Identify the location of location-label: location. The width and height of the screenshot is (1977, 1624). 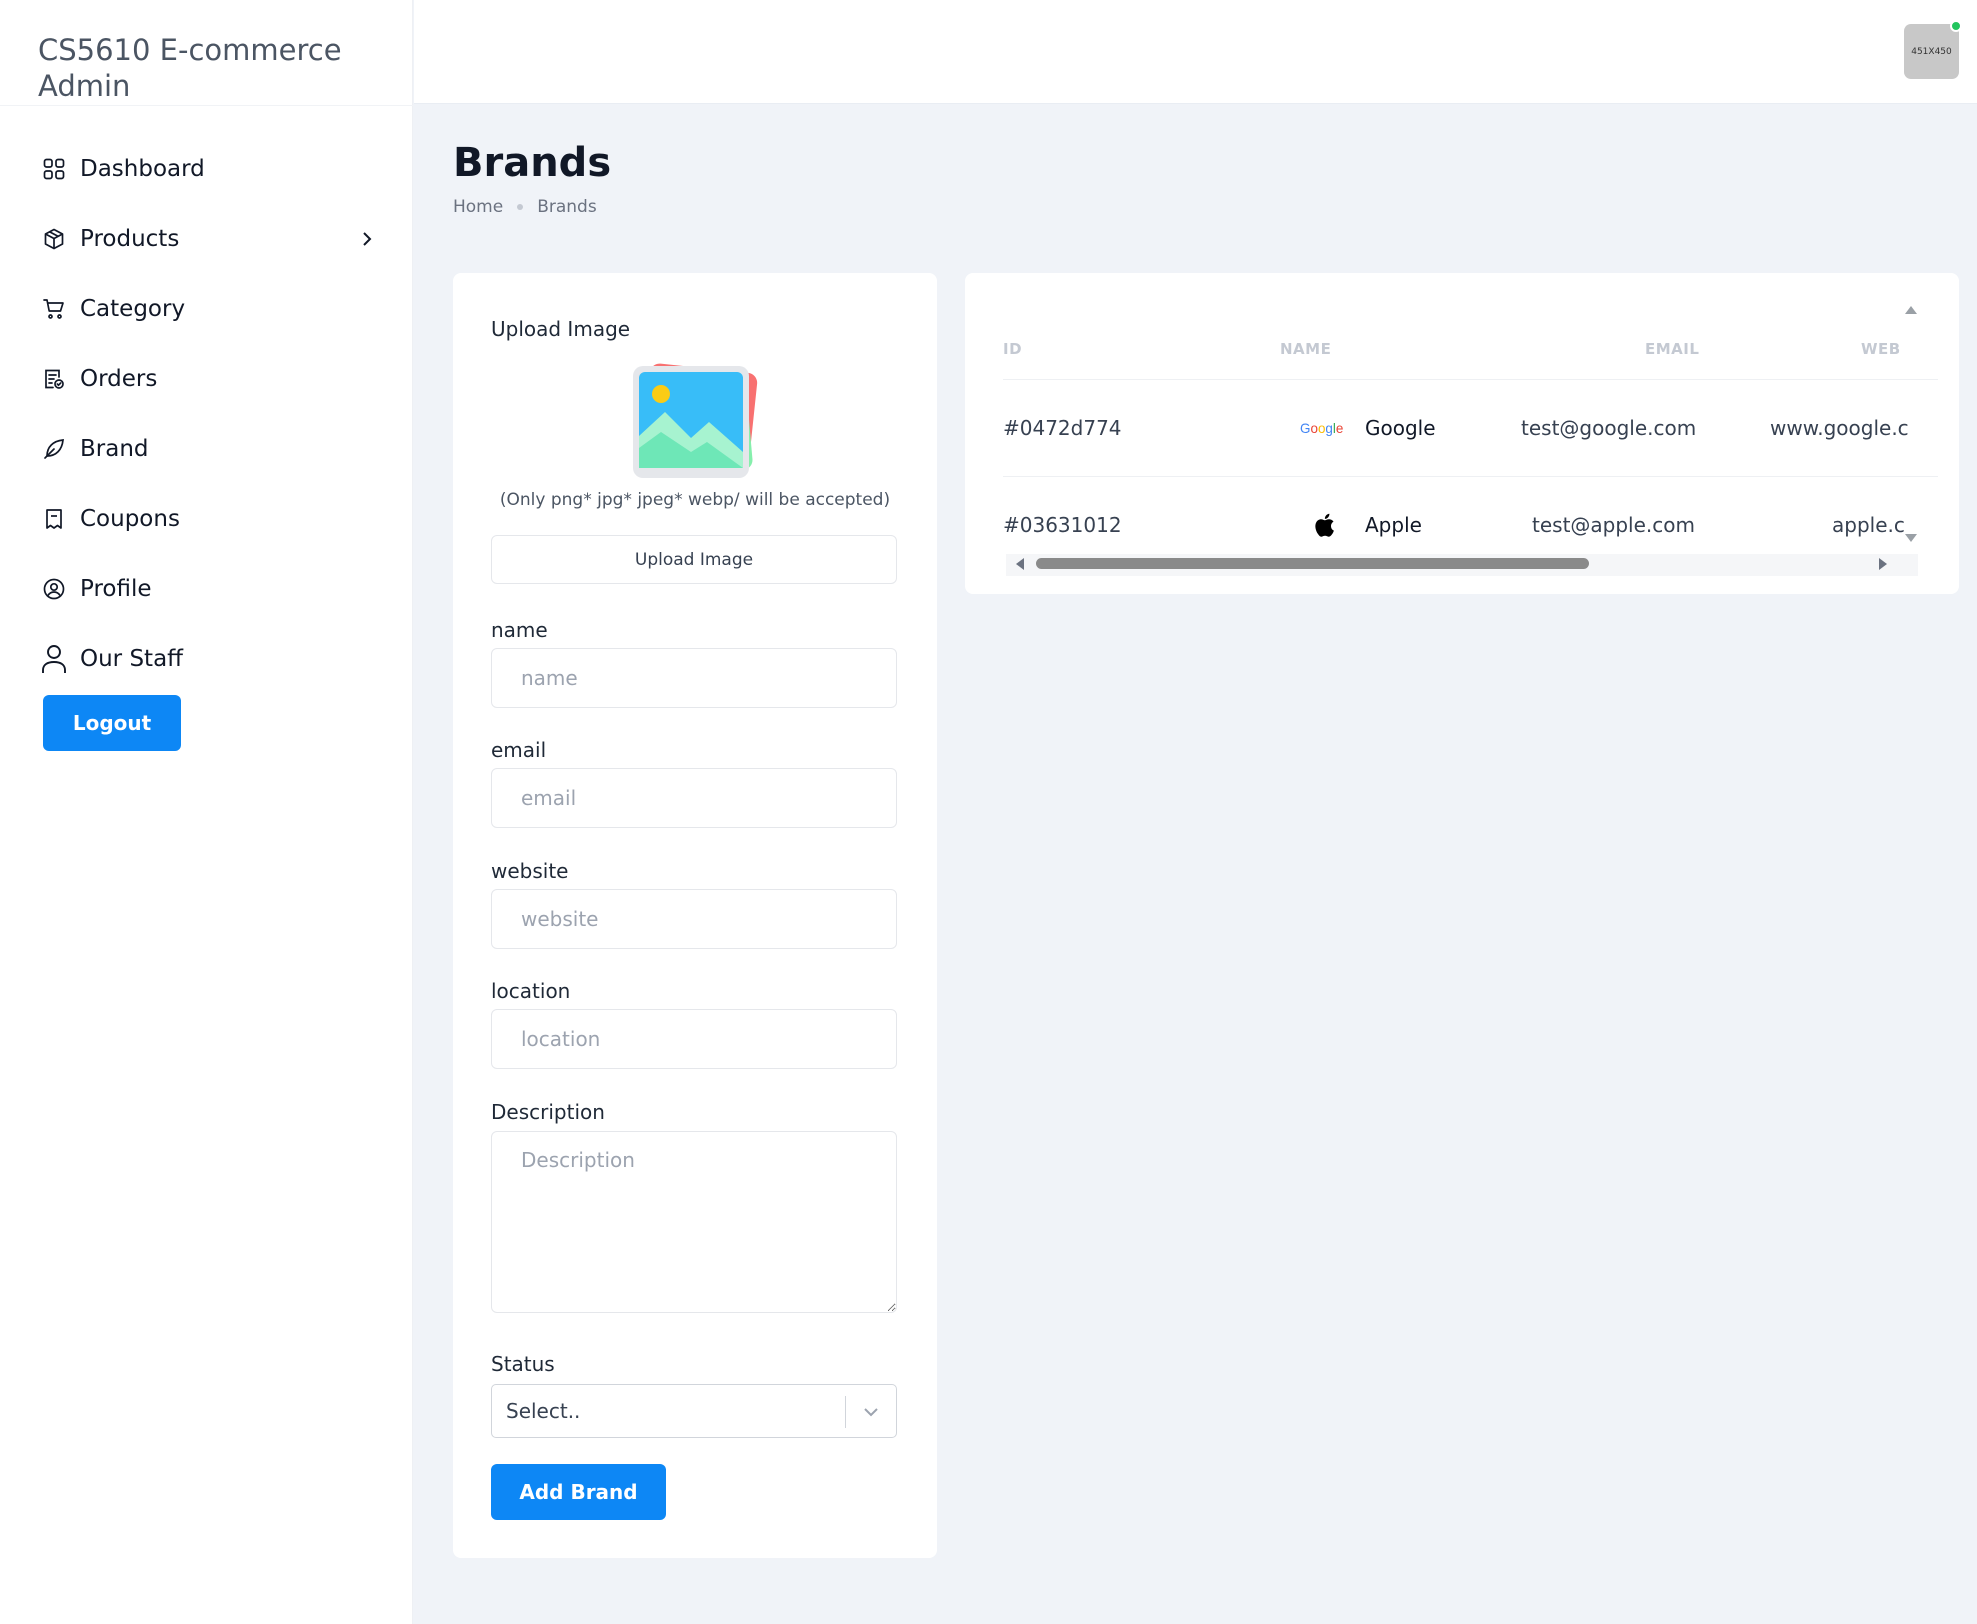
(531, 991).